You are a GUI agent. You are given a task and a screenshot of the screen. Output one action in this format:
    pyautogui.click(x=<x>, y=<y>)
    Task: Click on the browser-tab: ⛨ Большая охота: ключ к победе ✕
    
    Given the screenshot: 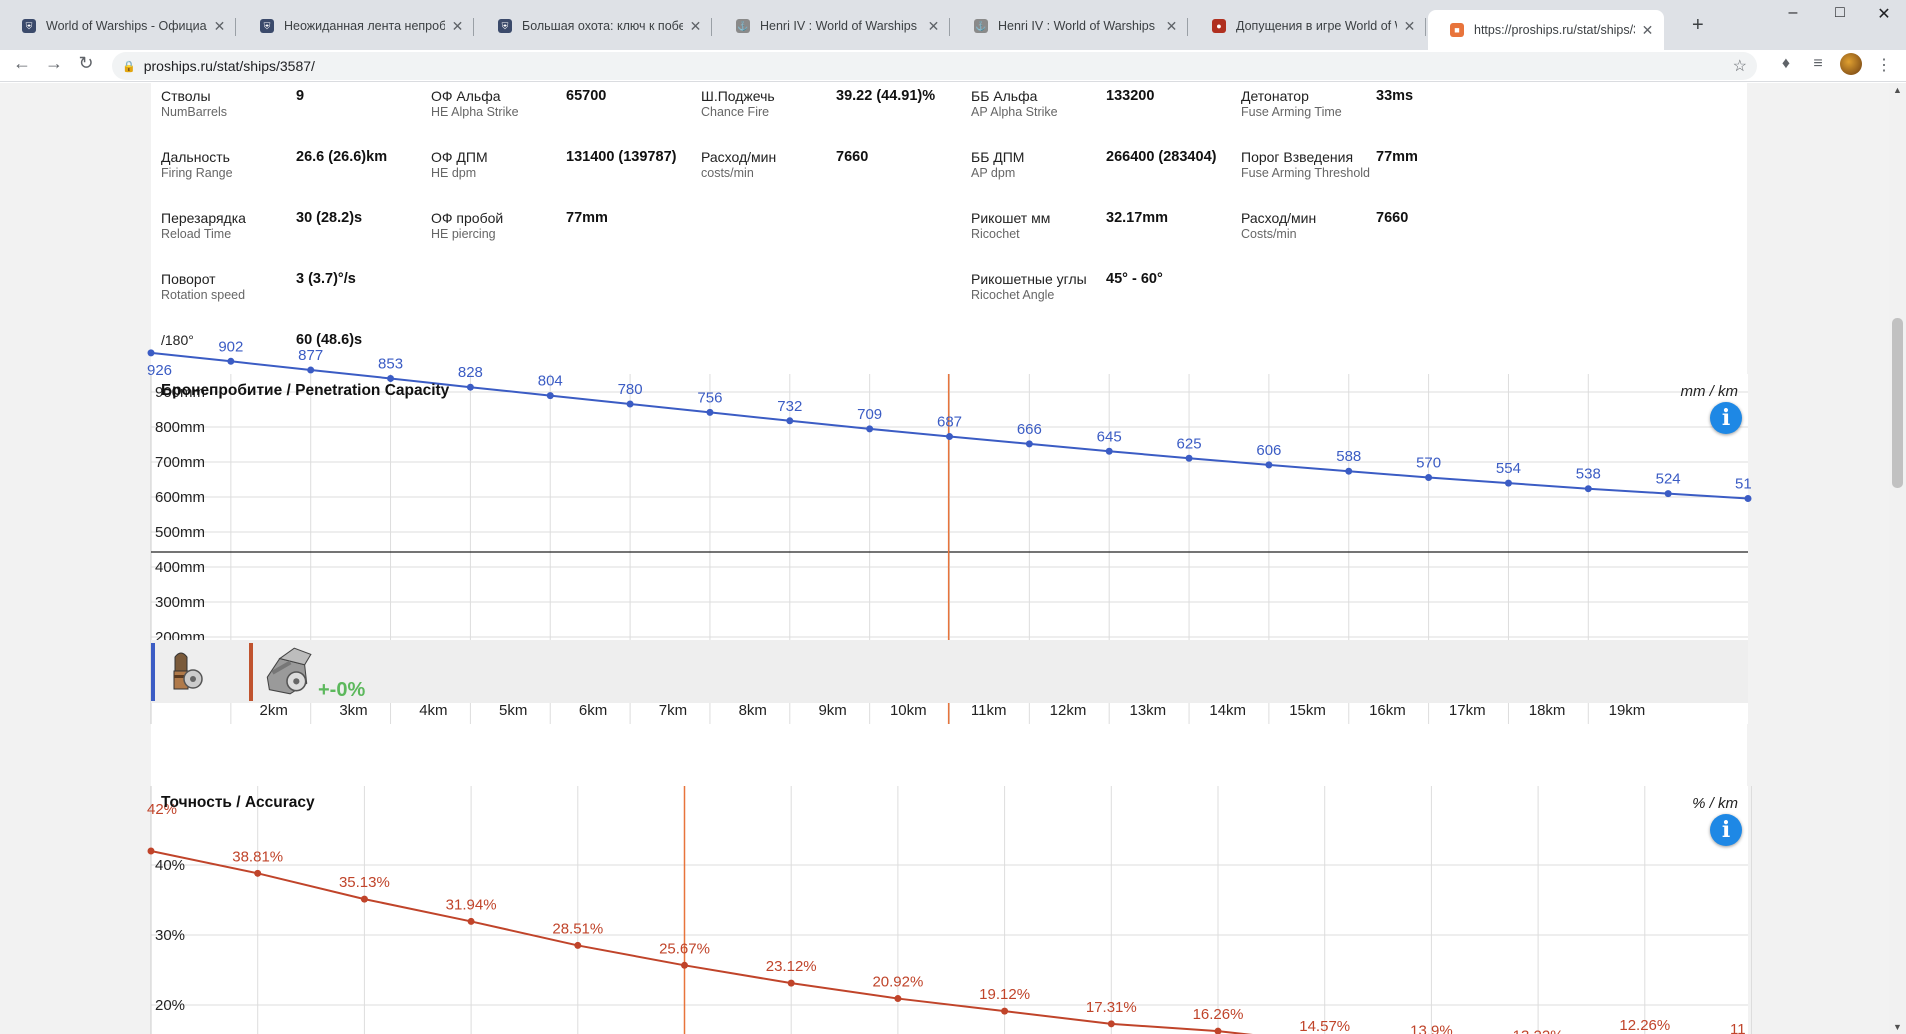 What is the action you would take?
    pyautogui.click(x=594, y=26)
    